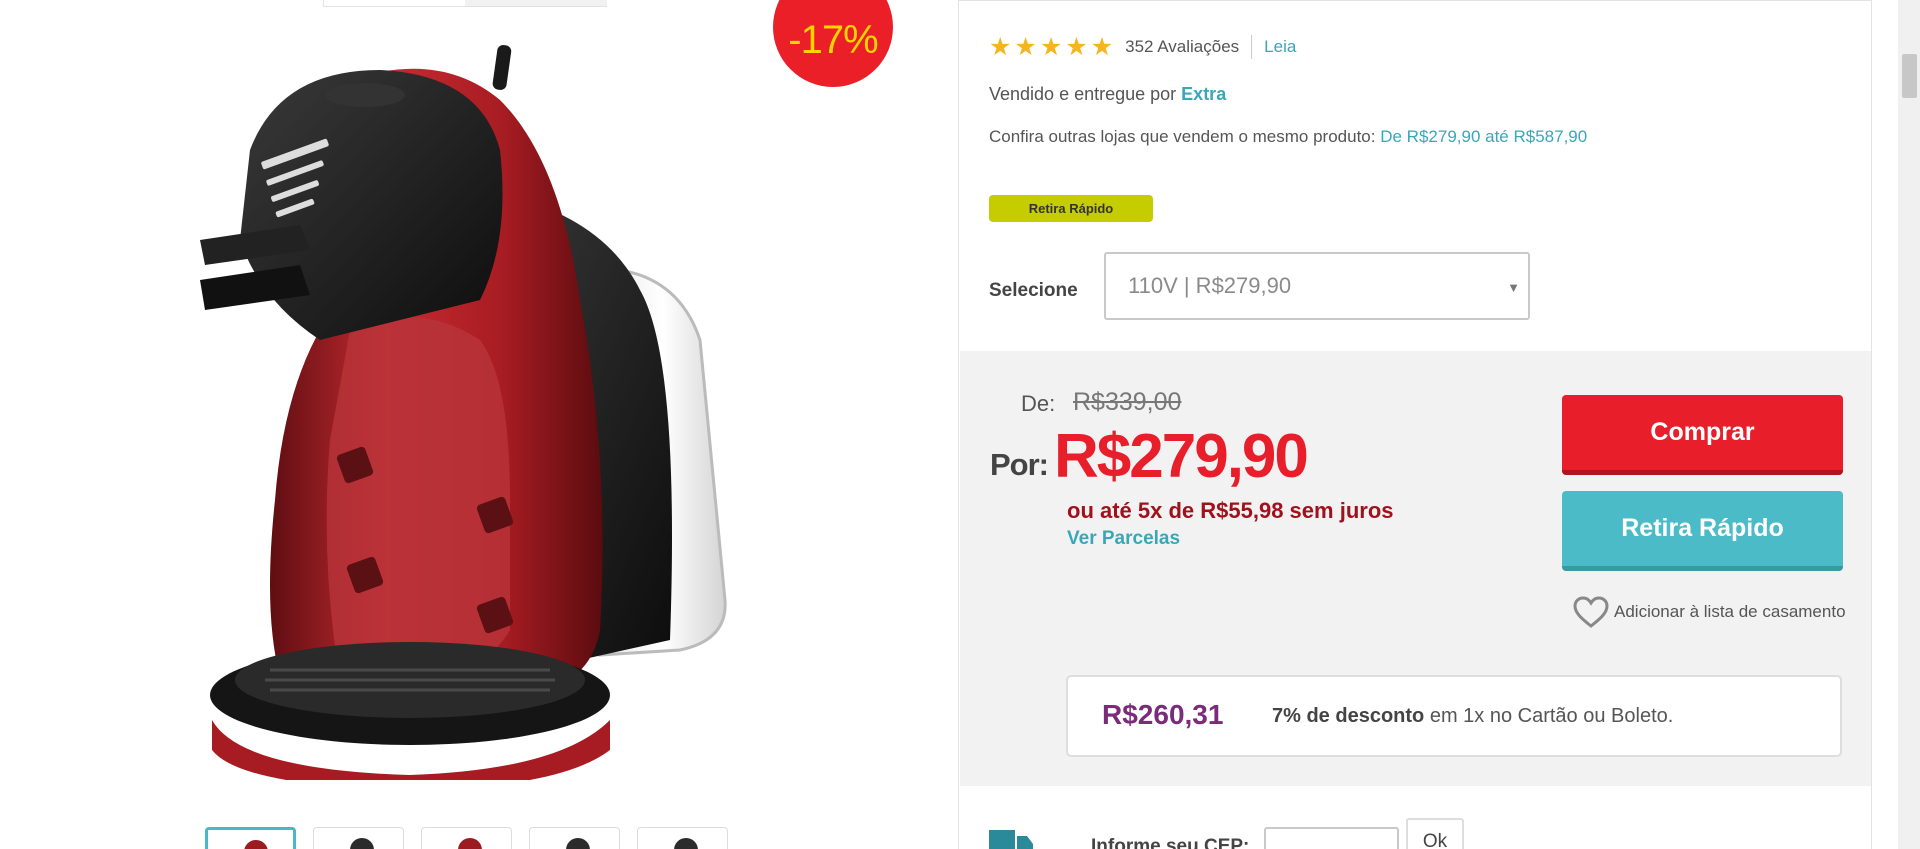 This screenshot has width=1920, height=849. Describe the element at coordinates (1909, 76) in the screenshot. I see `scrollbar-thumb` at that location.